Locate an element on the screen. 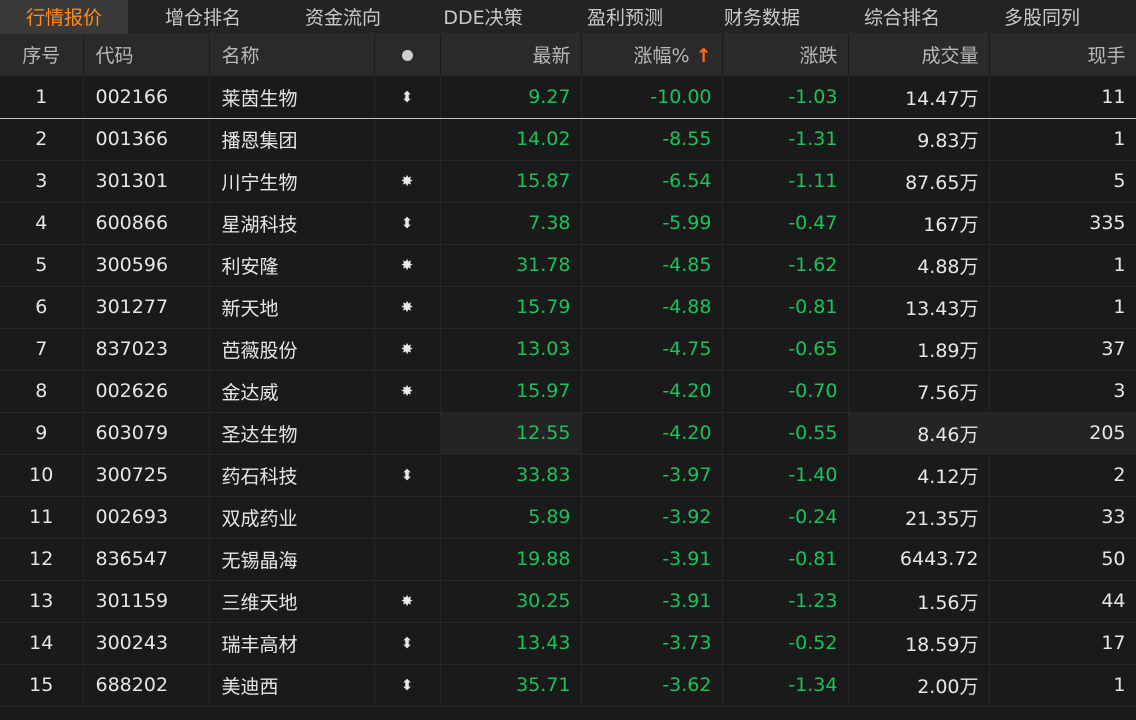  latest-price: 15.87 is located at coordinates (511, 181).